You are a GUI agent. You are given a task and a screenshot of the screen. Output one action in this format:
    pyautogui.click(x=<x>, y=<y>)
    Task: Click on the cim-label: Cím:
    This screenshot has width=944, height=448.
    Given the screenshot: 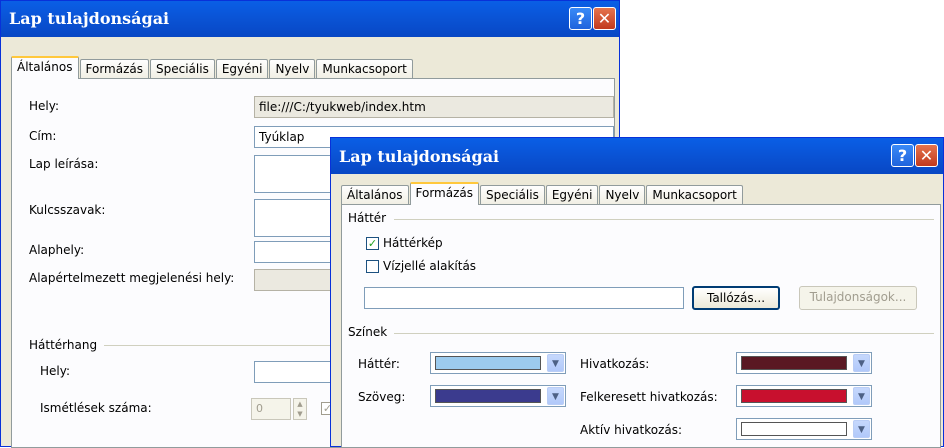 What is the action you would take?
    pyautogui.click(x=43, y=136)
    